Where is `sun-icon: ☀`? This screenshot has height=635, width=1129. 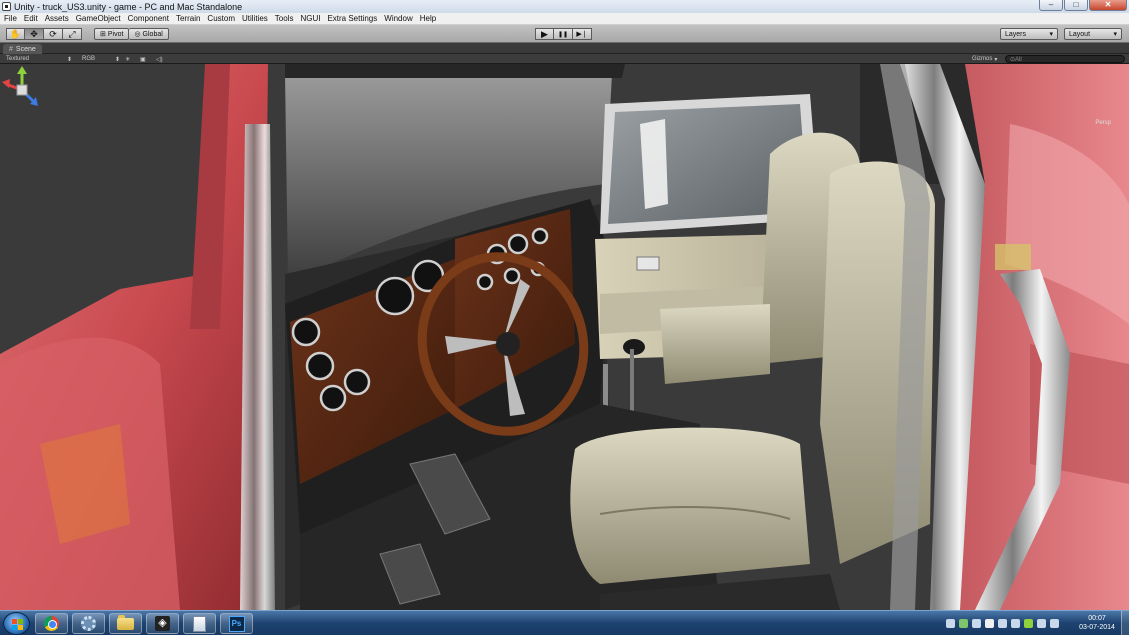
sun-icon: ☀ is located at coordinates (128, 59).